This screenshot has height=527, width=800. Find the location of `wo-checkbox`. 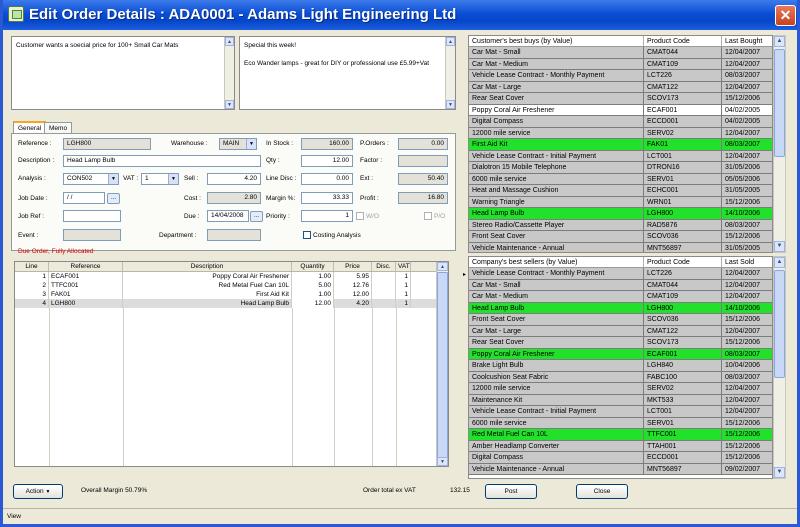

wo-checkbox is located at coordinates (360, 216).